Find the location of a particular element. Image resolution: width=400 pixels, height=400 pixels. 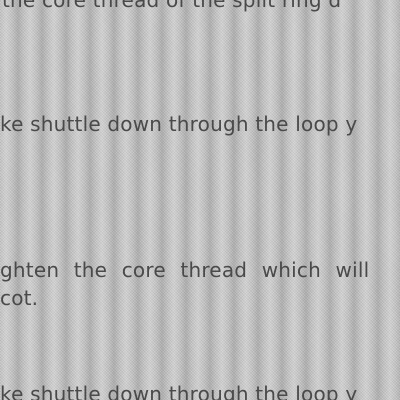

text-line-4: cot. is located at coordinates (19, 298).